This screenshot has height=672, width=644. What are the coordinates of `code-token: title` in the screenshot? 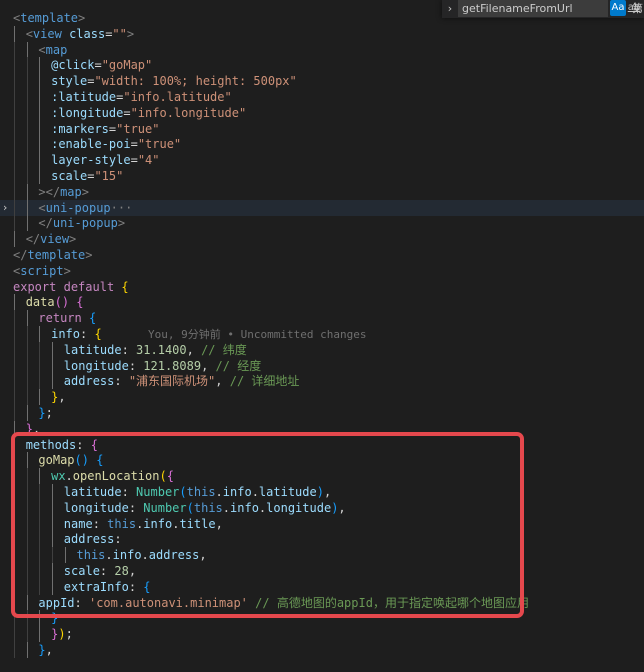 It's located at (197, 524).